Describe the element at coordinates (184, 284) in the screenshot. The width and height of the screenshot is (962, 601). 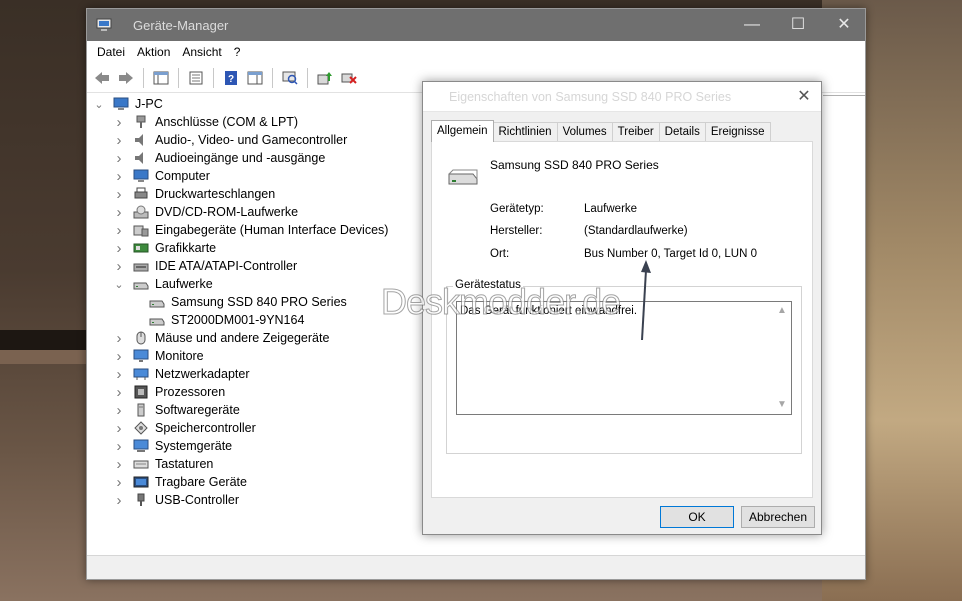
I see `tree-category-label: Laufwerke` at that location.